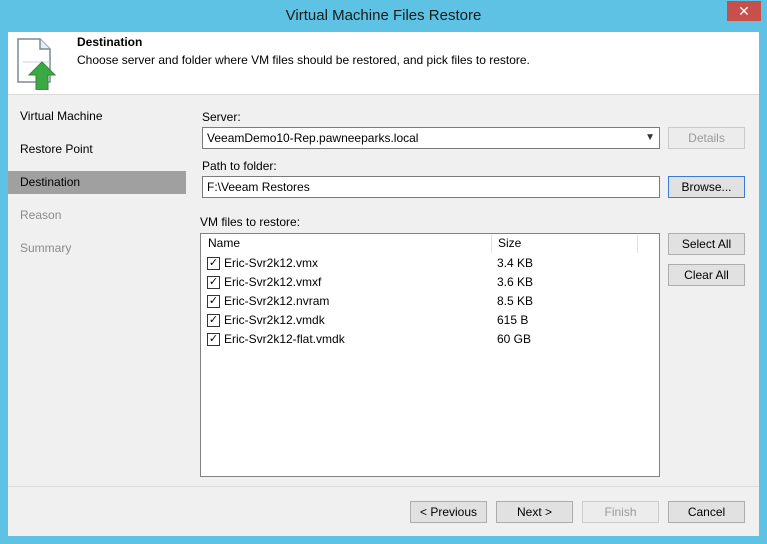 This screenshot has width=767, height=544. Describe the element at coordinates (97, 248) in the screenshot. I see `step-summary: Summary` at that location.